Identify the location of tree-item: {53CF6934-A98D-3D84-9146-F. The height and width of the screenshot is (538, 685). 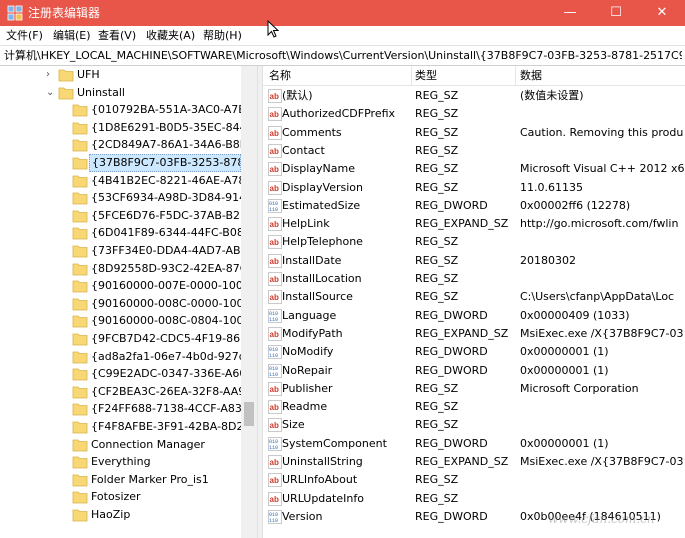
(120, 198).